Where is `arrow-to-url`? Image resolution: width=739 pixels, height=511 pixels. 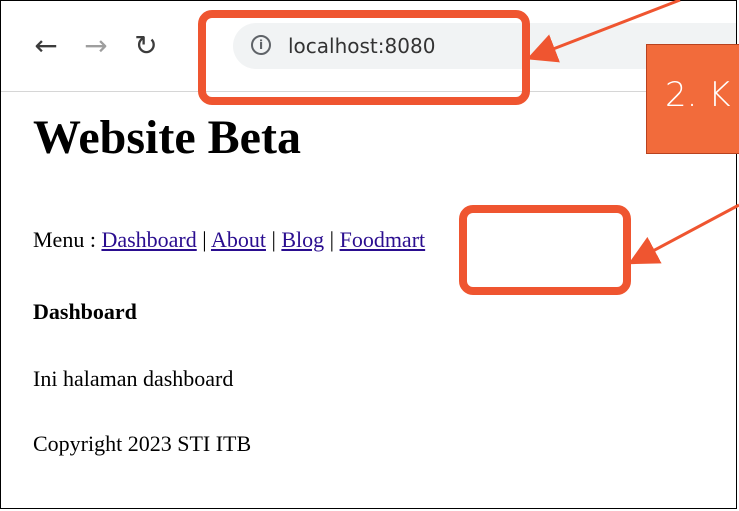
arrow-to-url is located at coordinates (603, 31).